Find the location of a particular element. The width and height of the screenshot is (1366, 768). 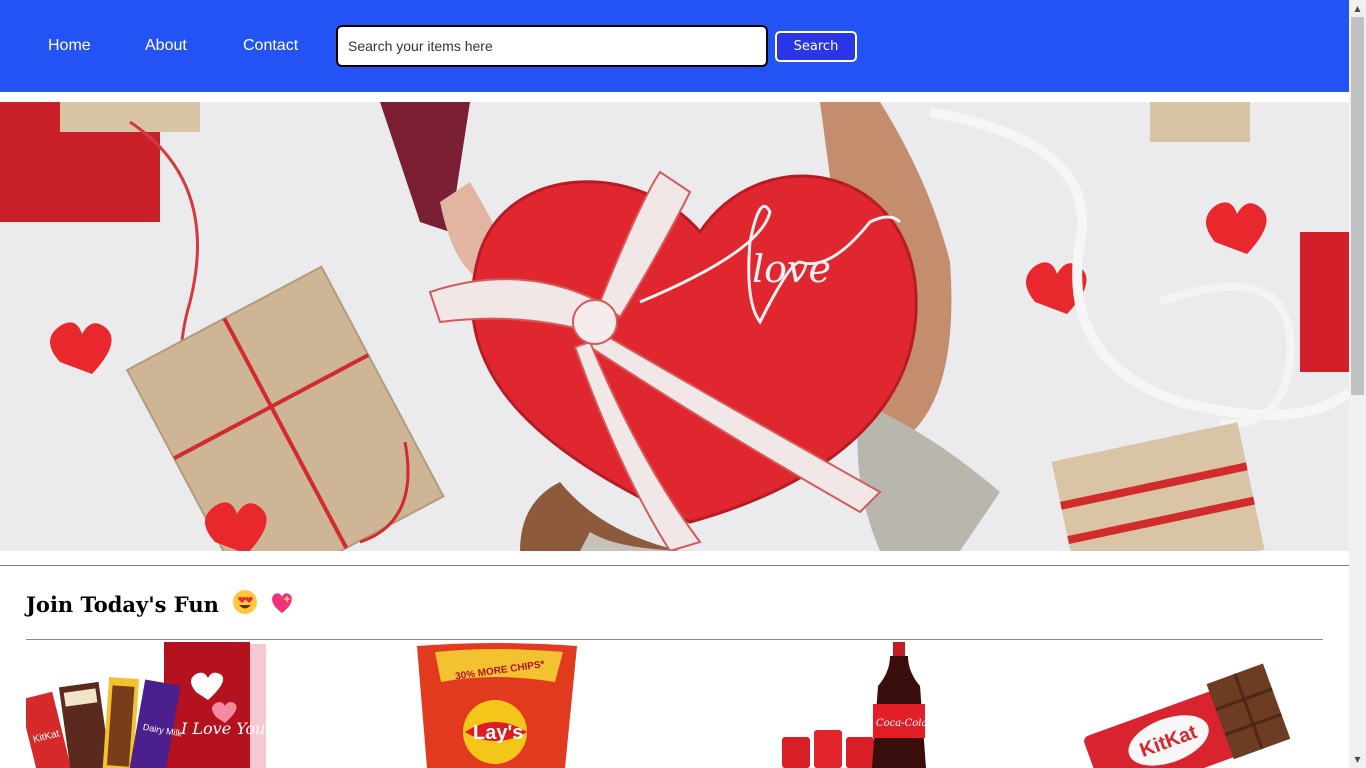

vertical-scrollbar: ▲ ▼ is located at coordinates (1357, 384).